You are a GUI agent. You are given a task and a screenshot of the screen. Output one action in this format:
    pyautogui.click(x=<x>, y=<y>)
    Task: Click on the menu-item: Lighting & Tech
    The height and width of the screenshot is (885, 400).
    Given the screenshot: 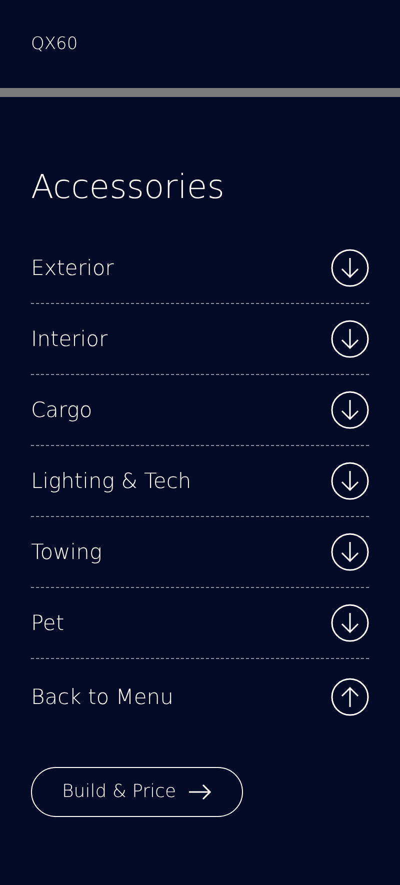 What is the action you would take?
    pyautogui.click(x=111, y=480)
    